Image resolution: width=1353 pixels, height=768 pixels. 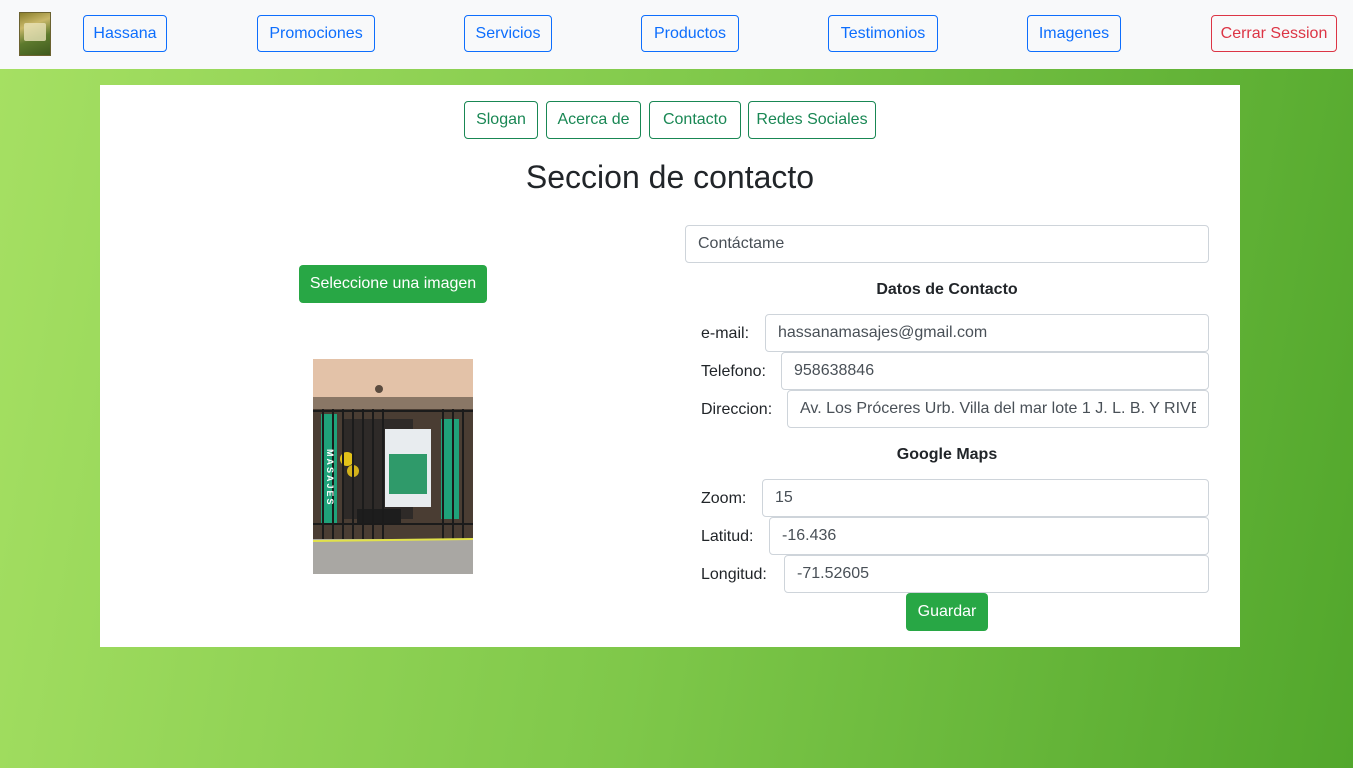 I want to click on address-field, so click(x=998, y=409).